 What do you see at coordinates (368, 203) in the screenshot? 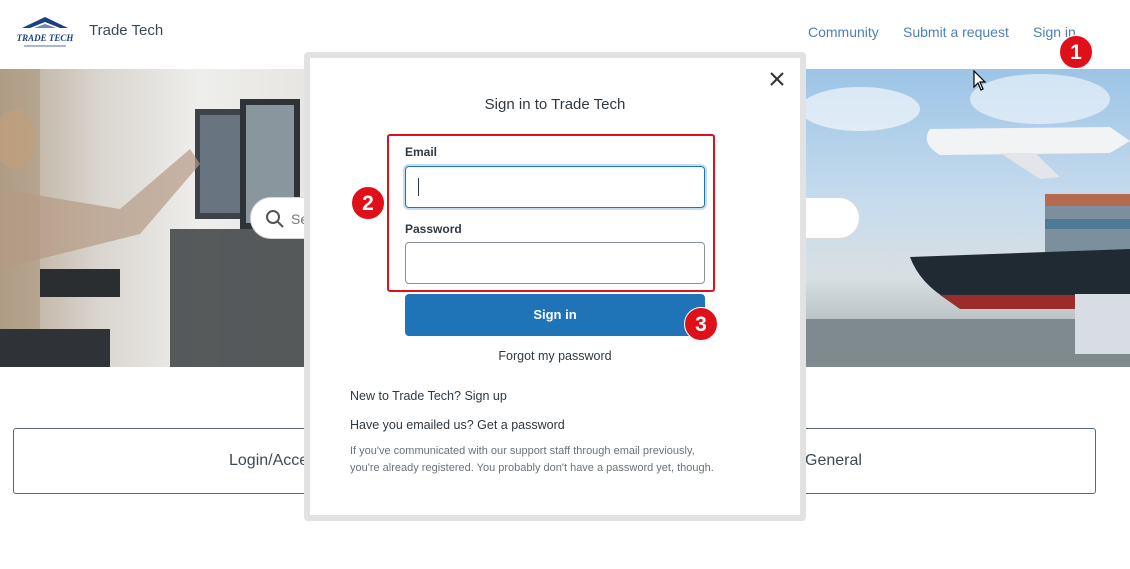
I see `step-badge-2: 2` at bounding box center [368, 203].